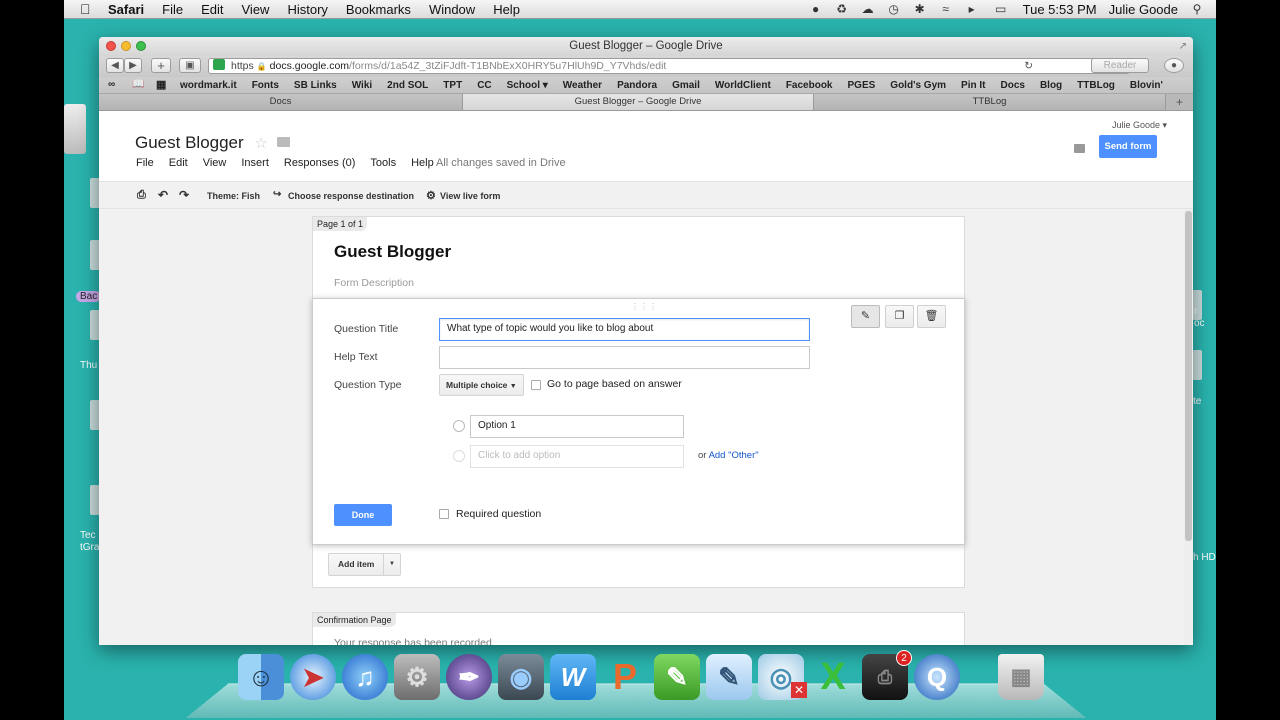 The width and height of the screenshot is (1280, 720). What do you see at coordinates (1079, 148) in the screenshot?
I see `comments-icon` at bounding box center [1079, 148].